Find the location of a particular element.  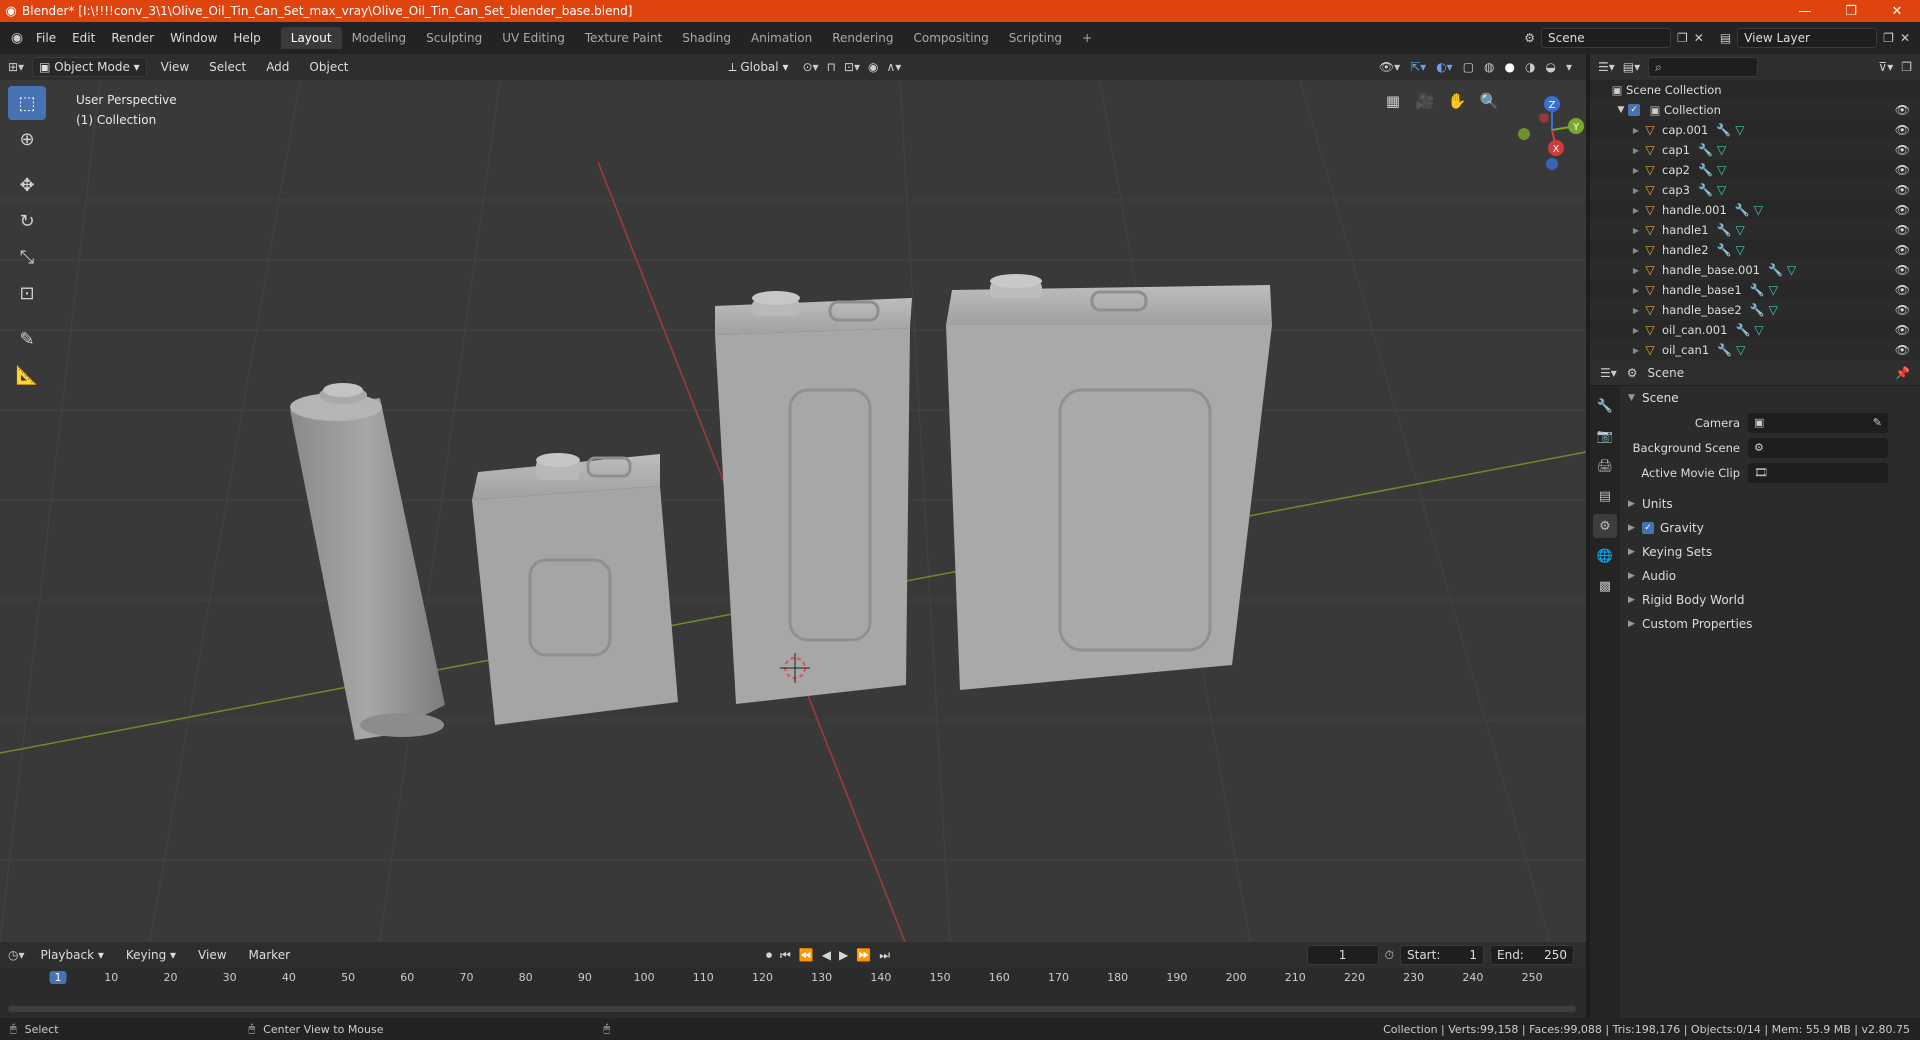

subpanel-gravity: ▶ ✓ Gravity is located at coordinates (1770, 527).